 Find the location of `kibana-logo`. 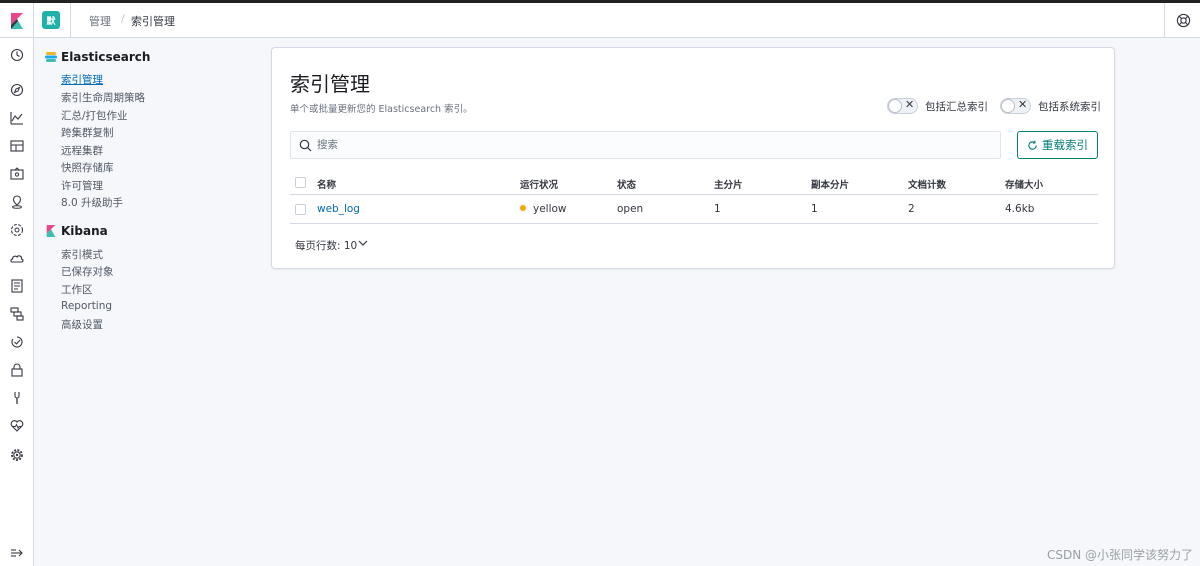

kibana-logo is located at coordinates (17, 20).